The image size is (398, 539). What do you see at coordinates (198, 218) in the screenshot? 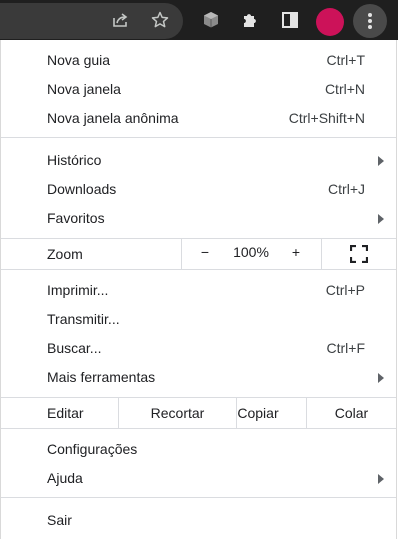
I see `menu-item-bookmarks: Favoritos` at bounding box center [198, 218].